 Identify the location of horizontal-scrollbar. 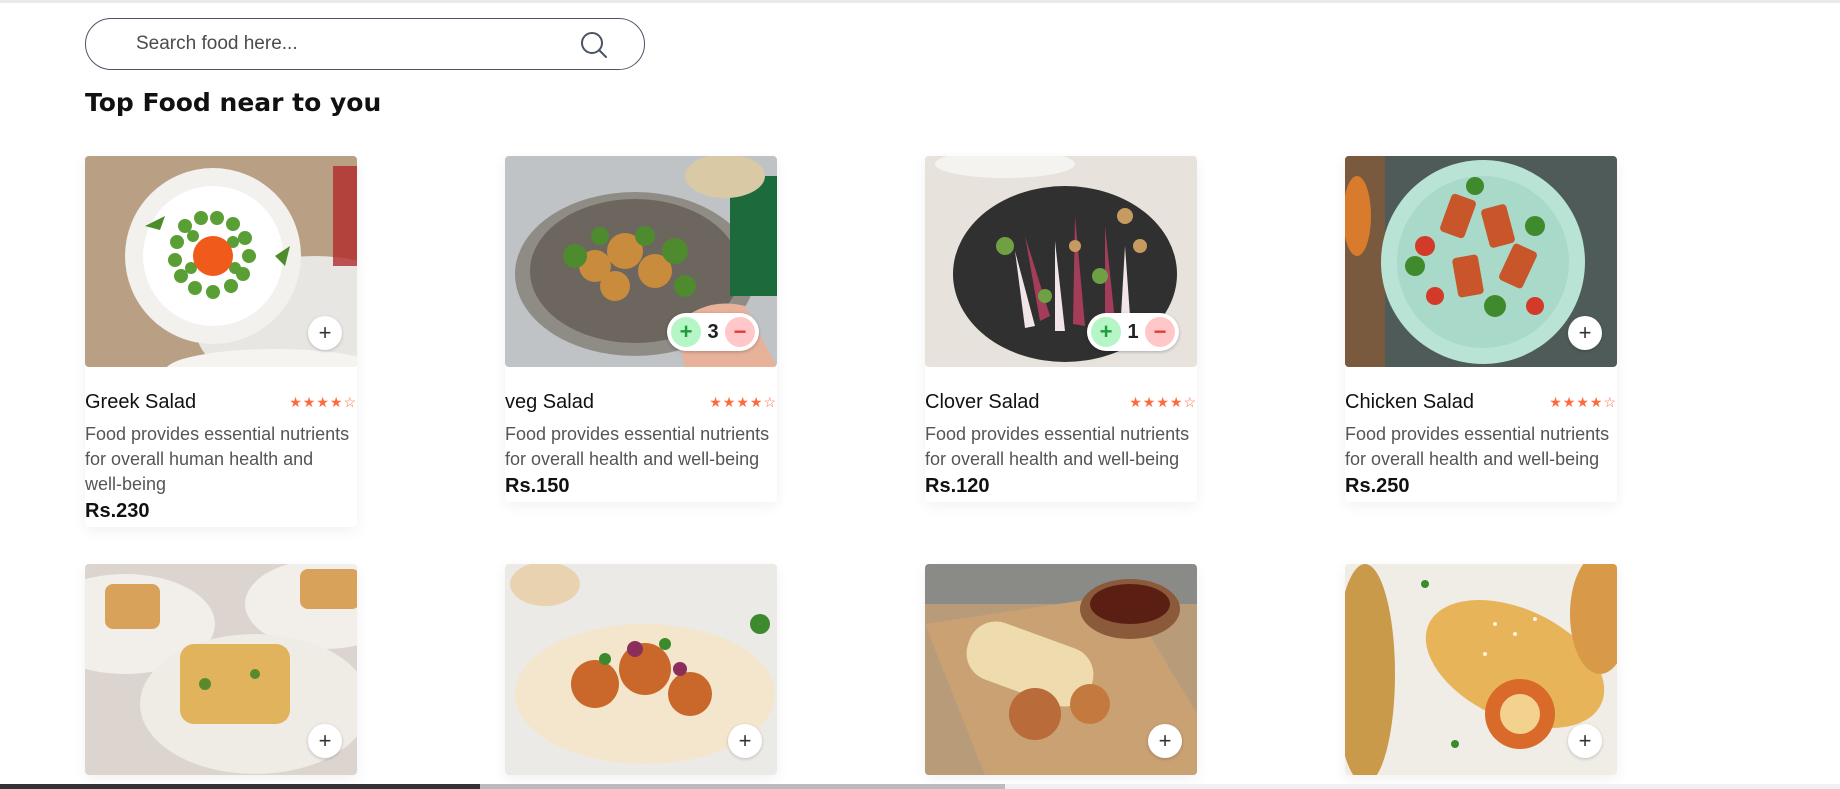
(920, 786).